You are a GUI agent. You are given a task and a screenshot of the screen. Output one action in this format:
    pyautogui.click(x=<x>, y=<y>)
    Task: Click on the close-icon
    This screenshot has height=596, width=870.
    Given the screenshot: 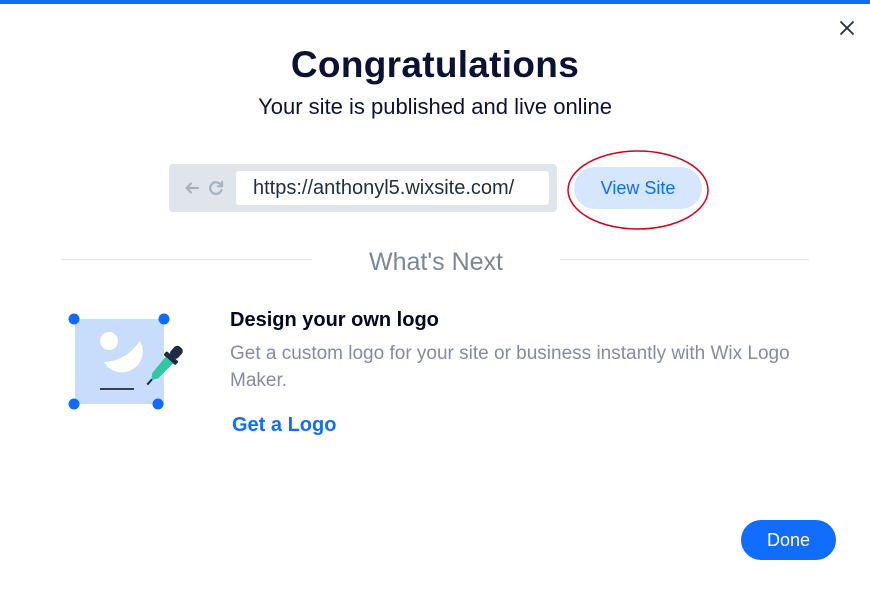 What is the action you would take?
    pyautogui.click(x=847, y=28)
    